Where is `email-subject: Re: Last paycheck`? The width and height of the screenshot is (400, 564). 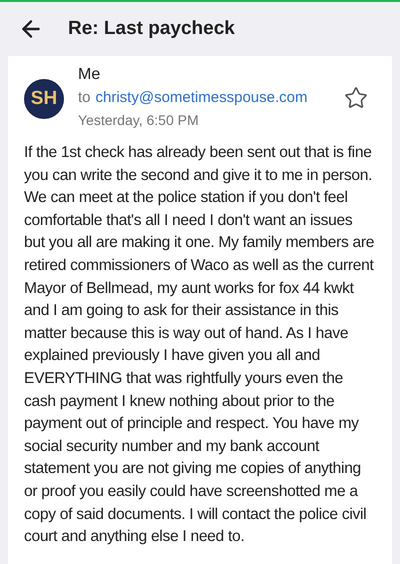 email-subject: Re: Last paycheck is located at coordinates (151, 28).